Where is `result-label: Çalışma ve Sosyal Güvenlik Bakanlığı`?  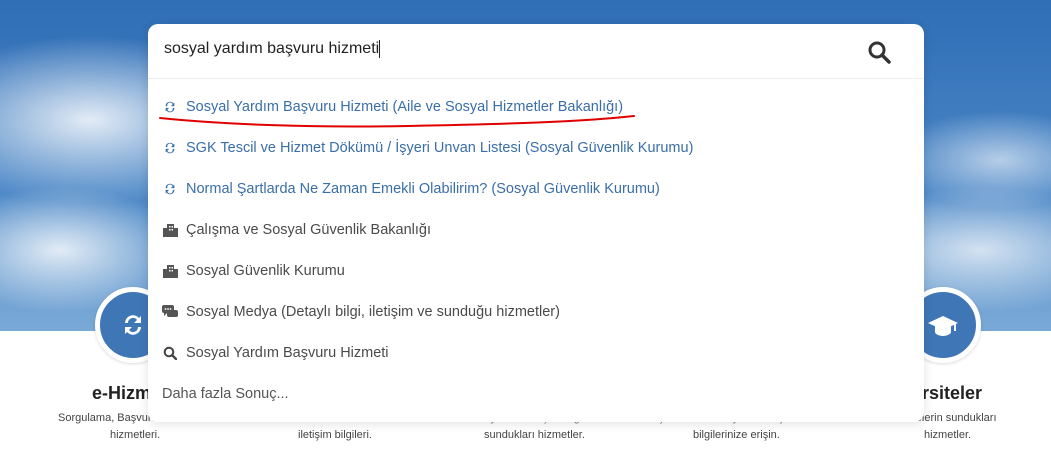
result-label: Çalışma ve Sosyal Güvenlik Bakanlığı is located at coordinates (308, 229).